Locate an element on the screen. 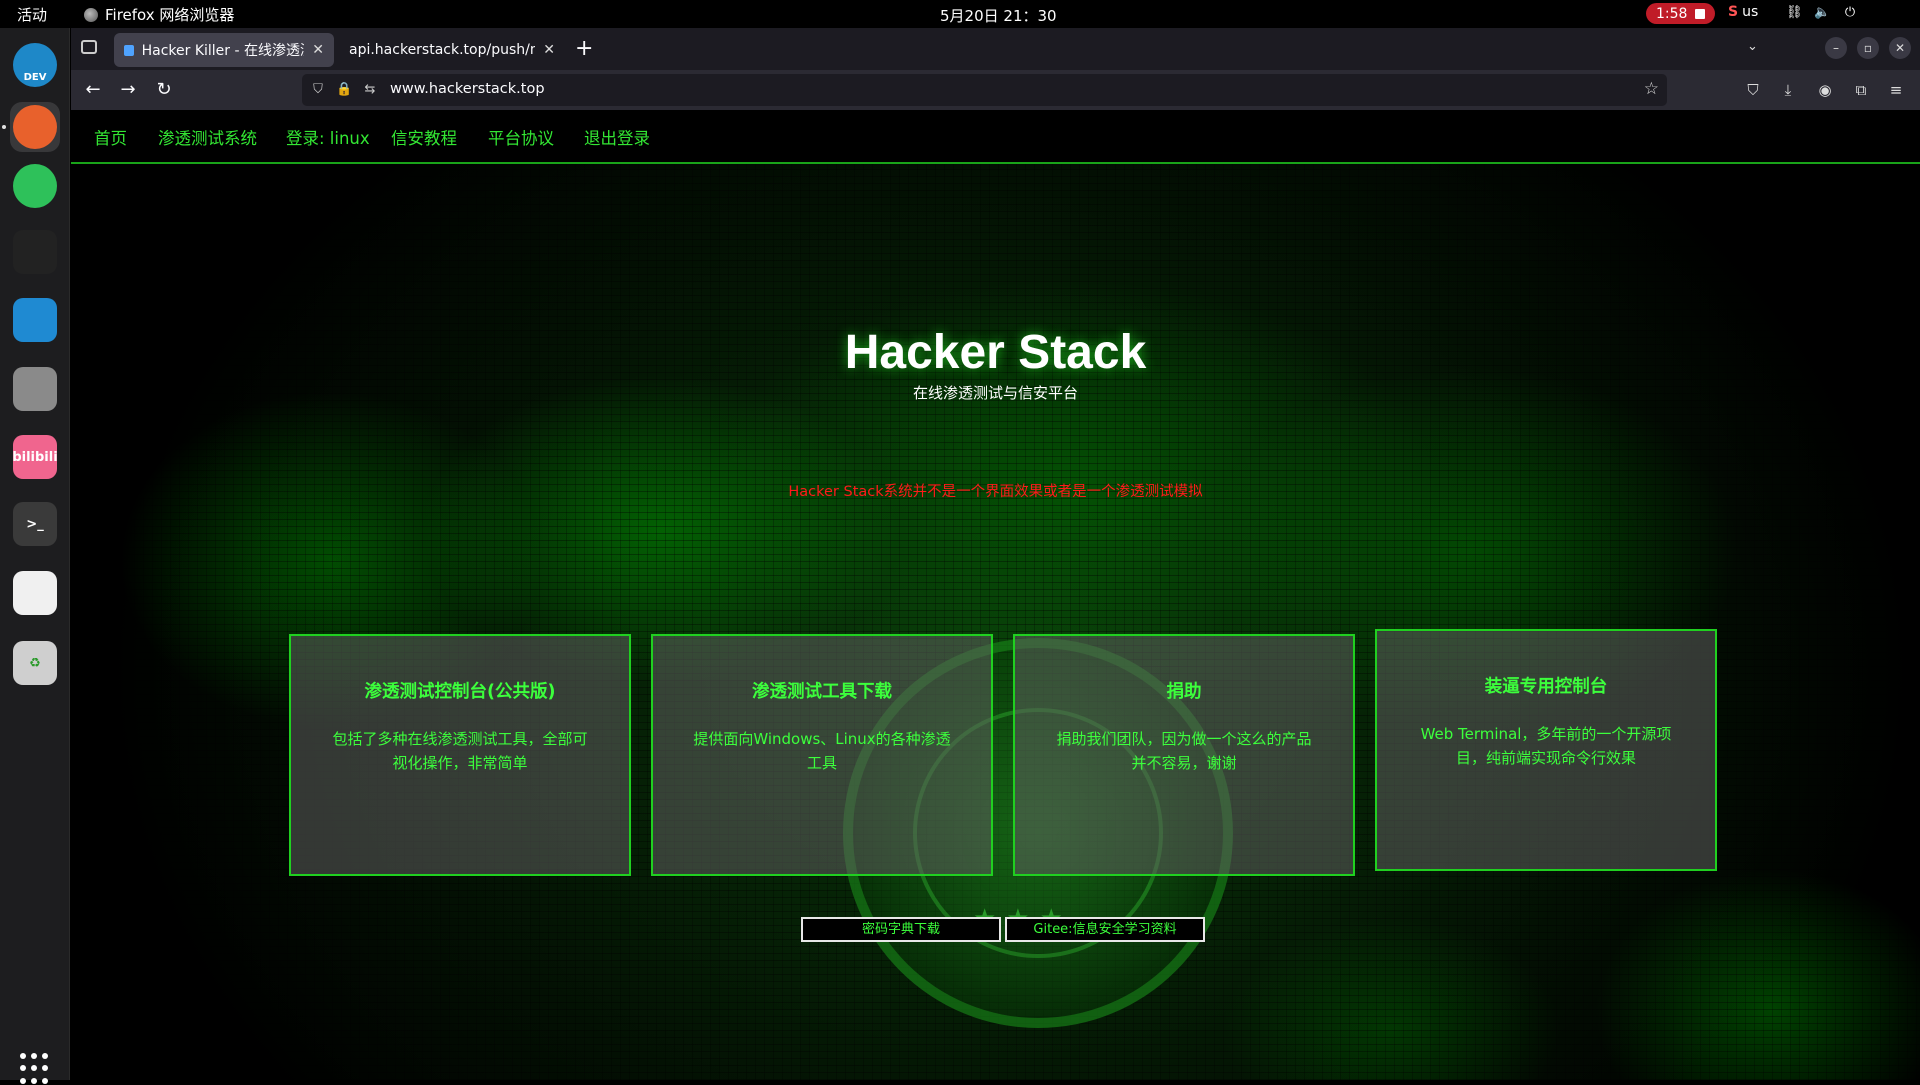 Image resolution: width=1920 pixels, height=1085 pixels. tab-hacker-killer: Hacker Killer - 在线渗透测试 ✕ is located at coordinates (224, 50).